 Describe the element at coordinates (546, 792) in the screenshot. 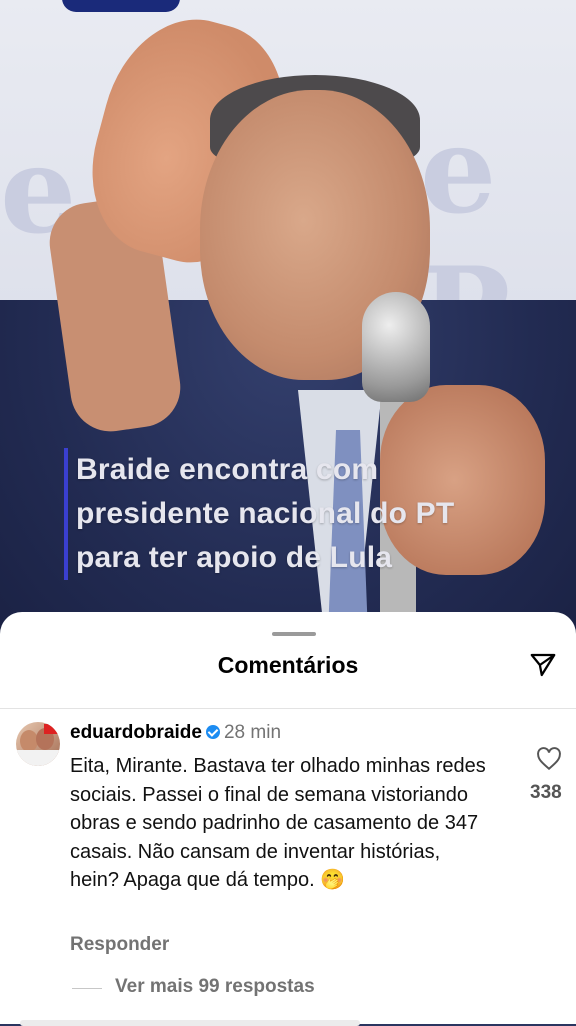

I see `like-count: 338` at that location.